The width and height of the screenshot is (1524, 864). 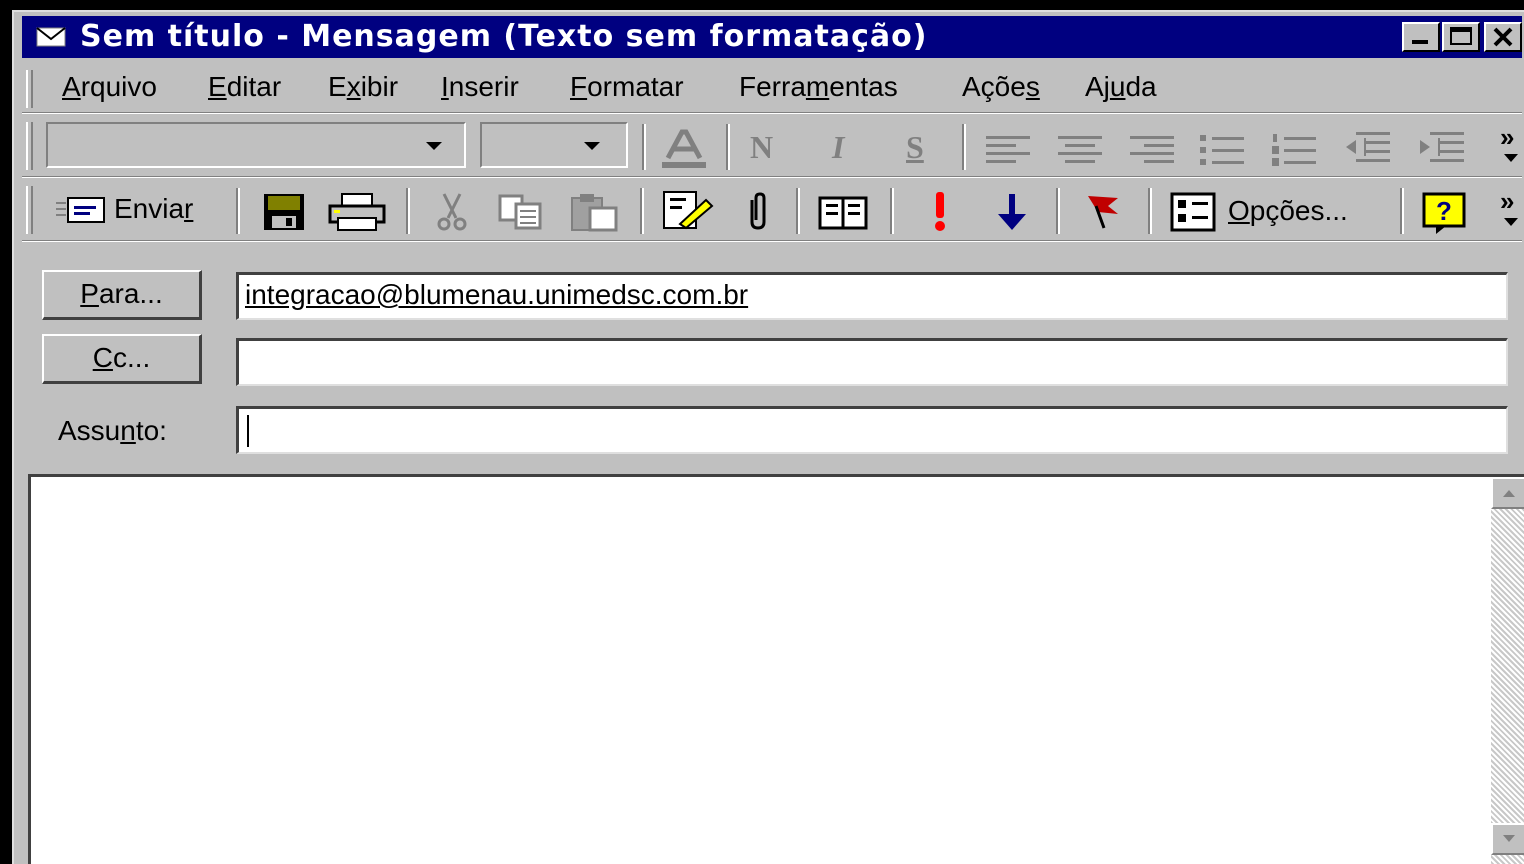 I want to click on align-left-icon, so click(x=1009, y=150).